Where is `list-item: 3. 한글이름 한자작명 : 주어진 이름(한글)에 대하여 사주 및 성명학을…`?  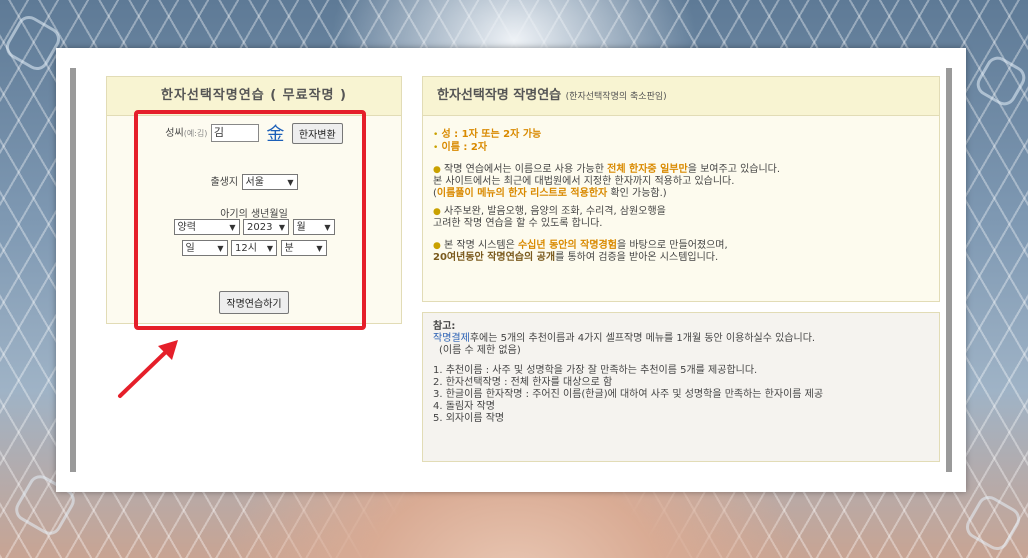 list-item: 3. 한글이름 한자작명 : 주어진 이름(한글)에 대하여 사주 및 성명학을… is located at coordinates (628, 394).